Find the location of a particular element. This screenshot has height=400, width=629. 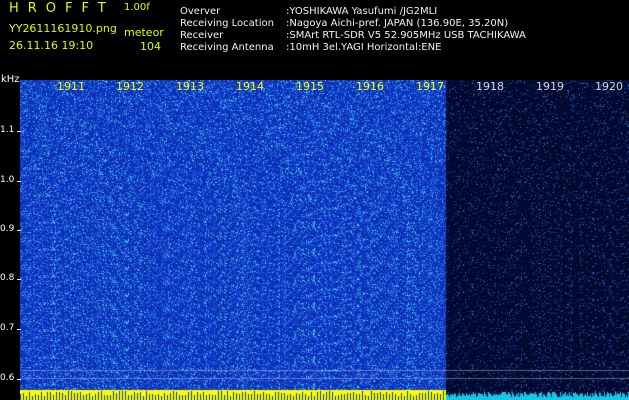

time-label: 1913 is located at coordinates (190, 86).